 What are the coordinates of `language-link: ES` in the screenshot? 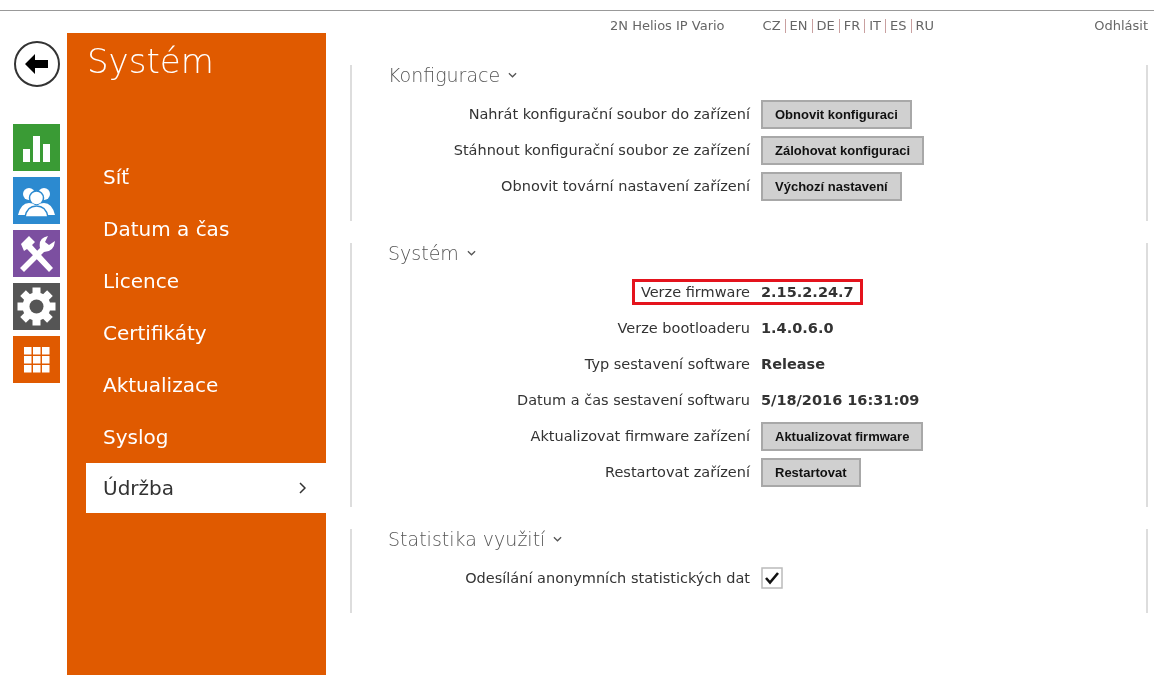 It's located at (898, 26).